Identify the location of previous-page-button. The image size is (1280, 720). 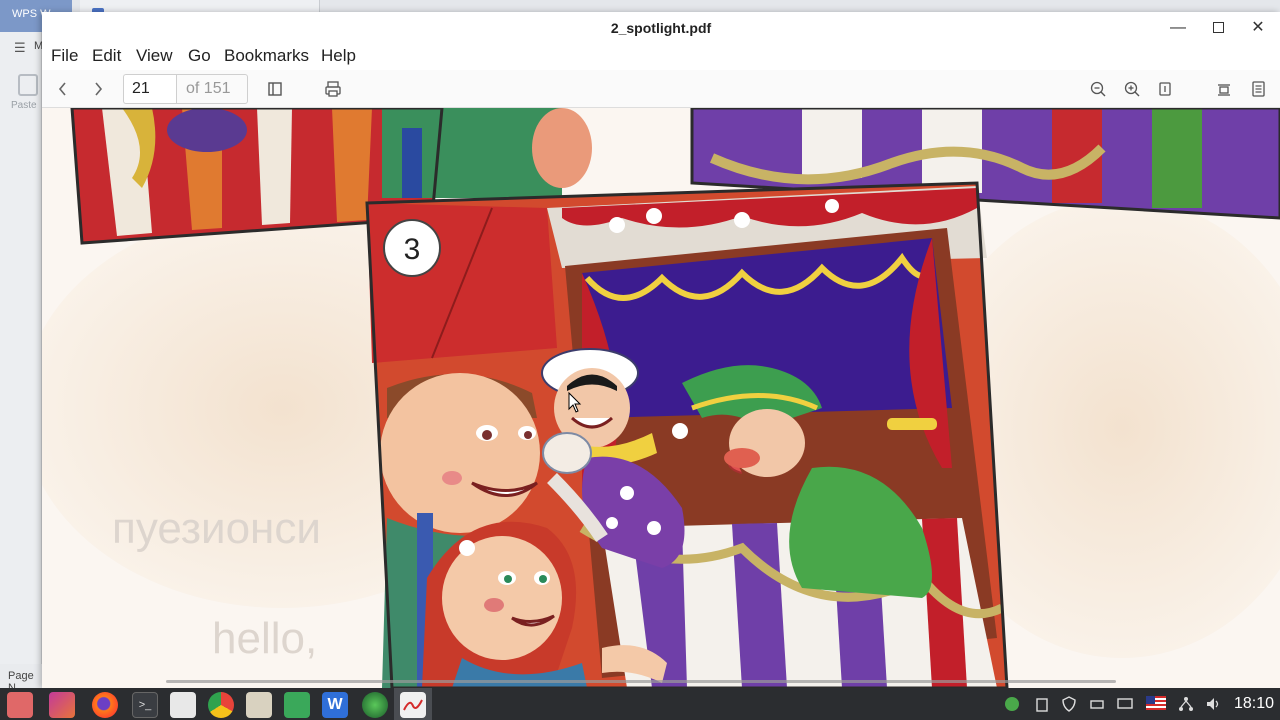
(63, 89).